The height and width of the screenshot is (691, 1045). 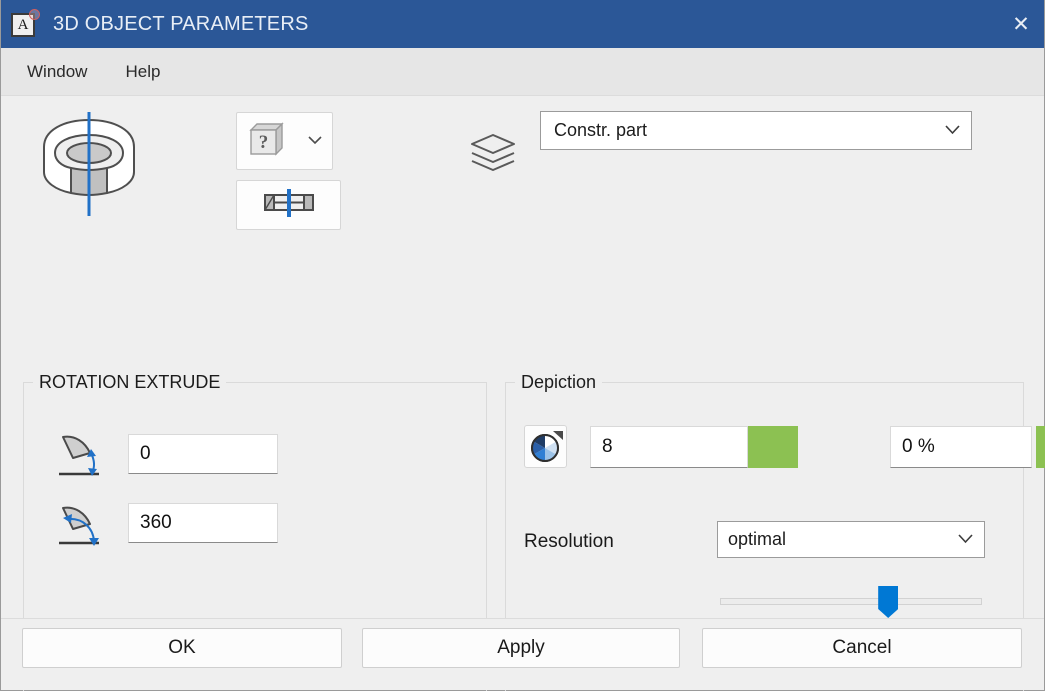 I want to click on rotation-extrude-title: ROTATION EXTRUDE, so click(x=130, y=382).